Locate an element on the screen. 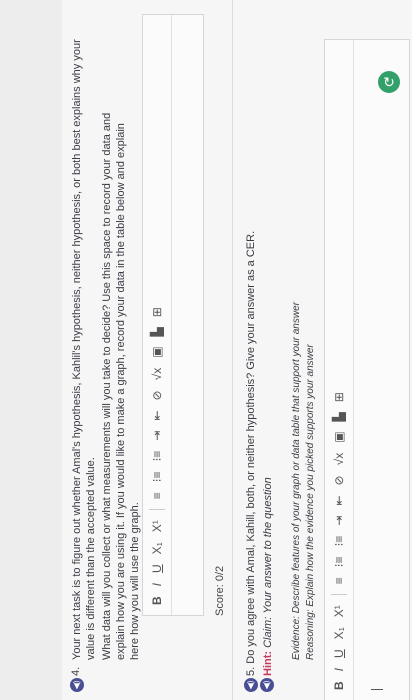  claim-label: Claim: is located at coordinates (268, 632).